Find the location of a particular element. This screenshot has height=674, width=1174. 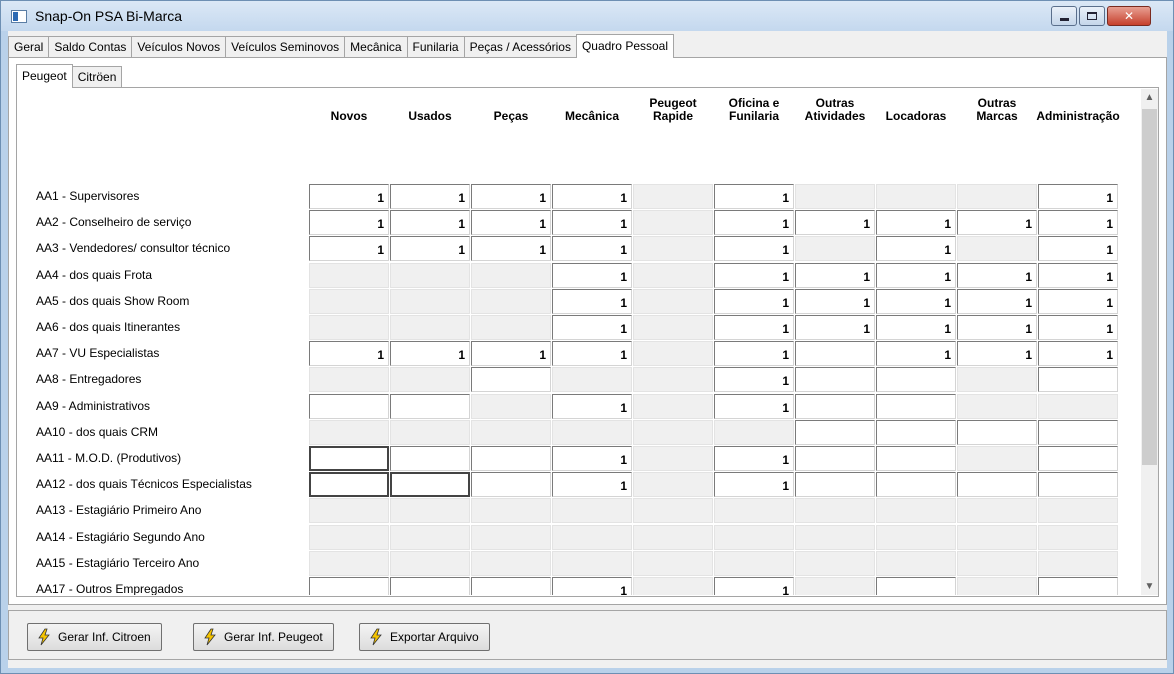

scroll-thumb is located at coordinates (1149, 287).